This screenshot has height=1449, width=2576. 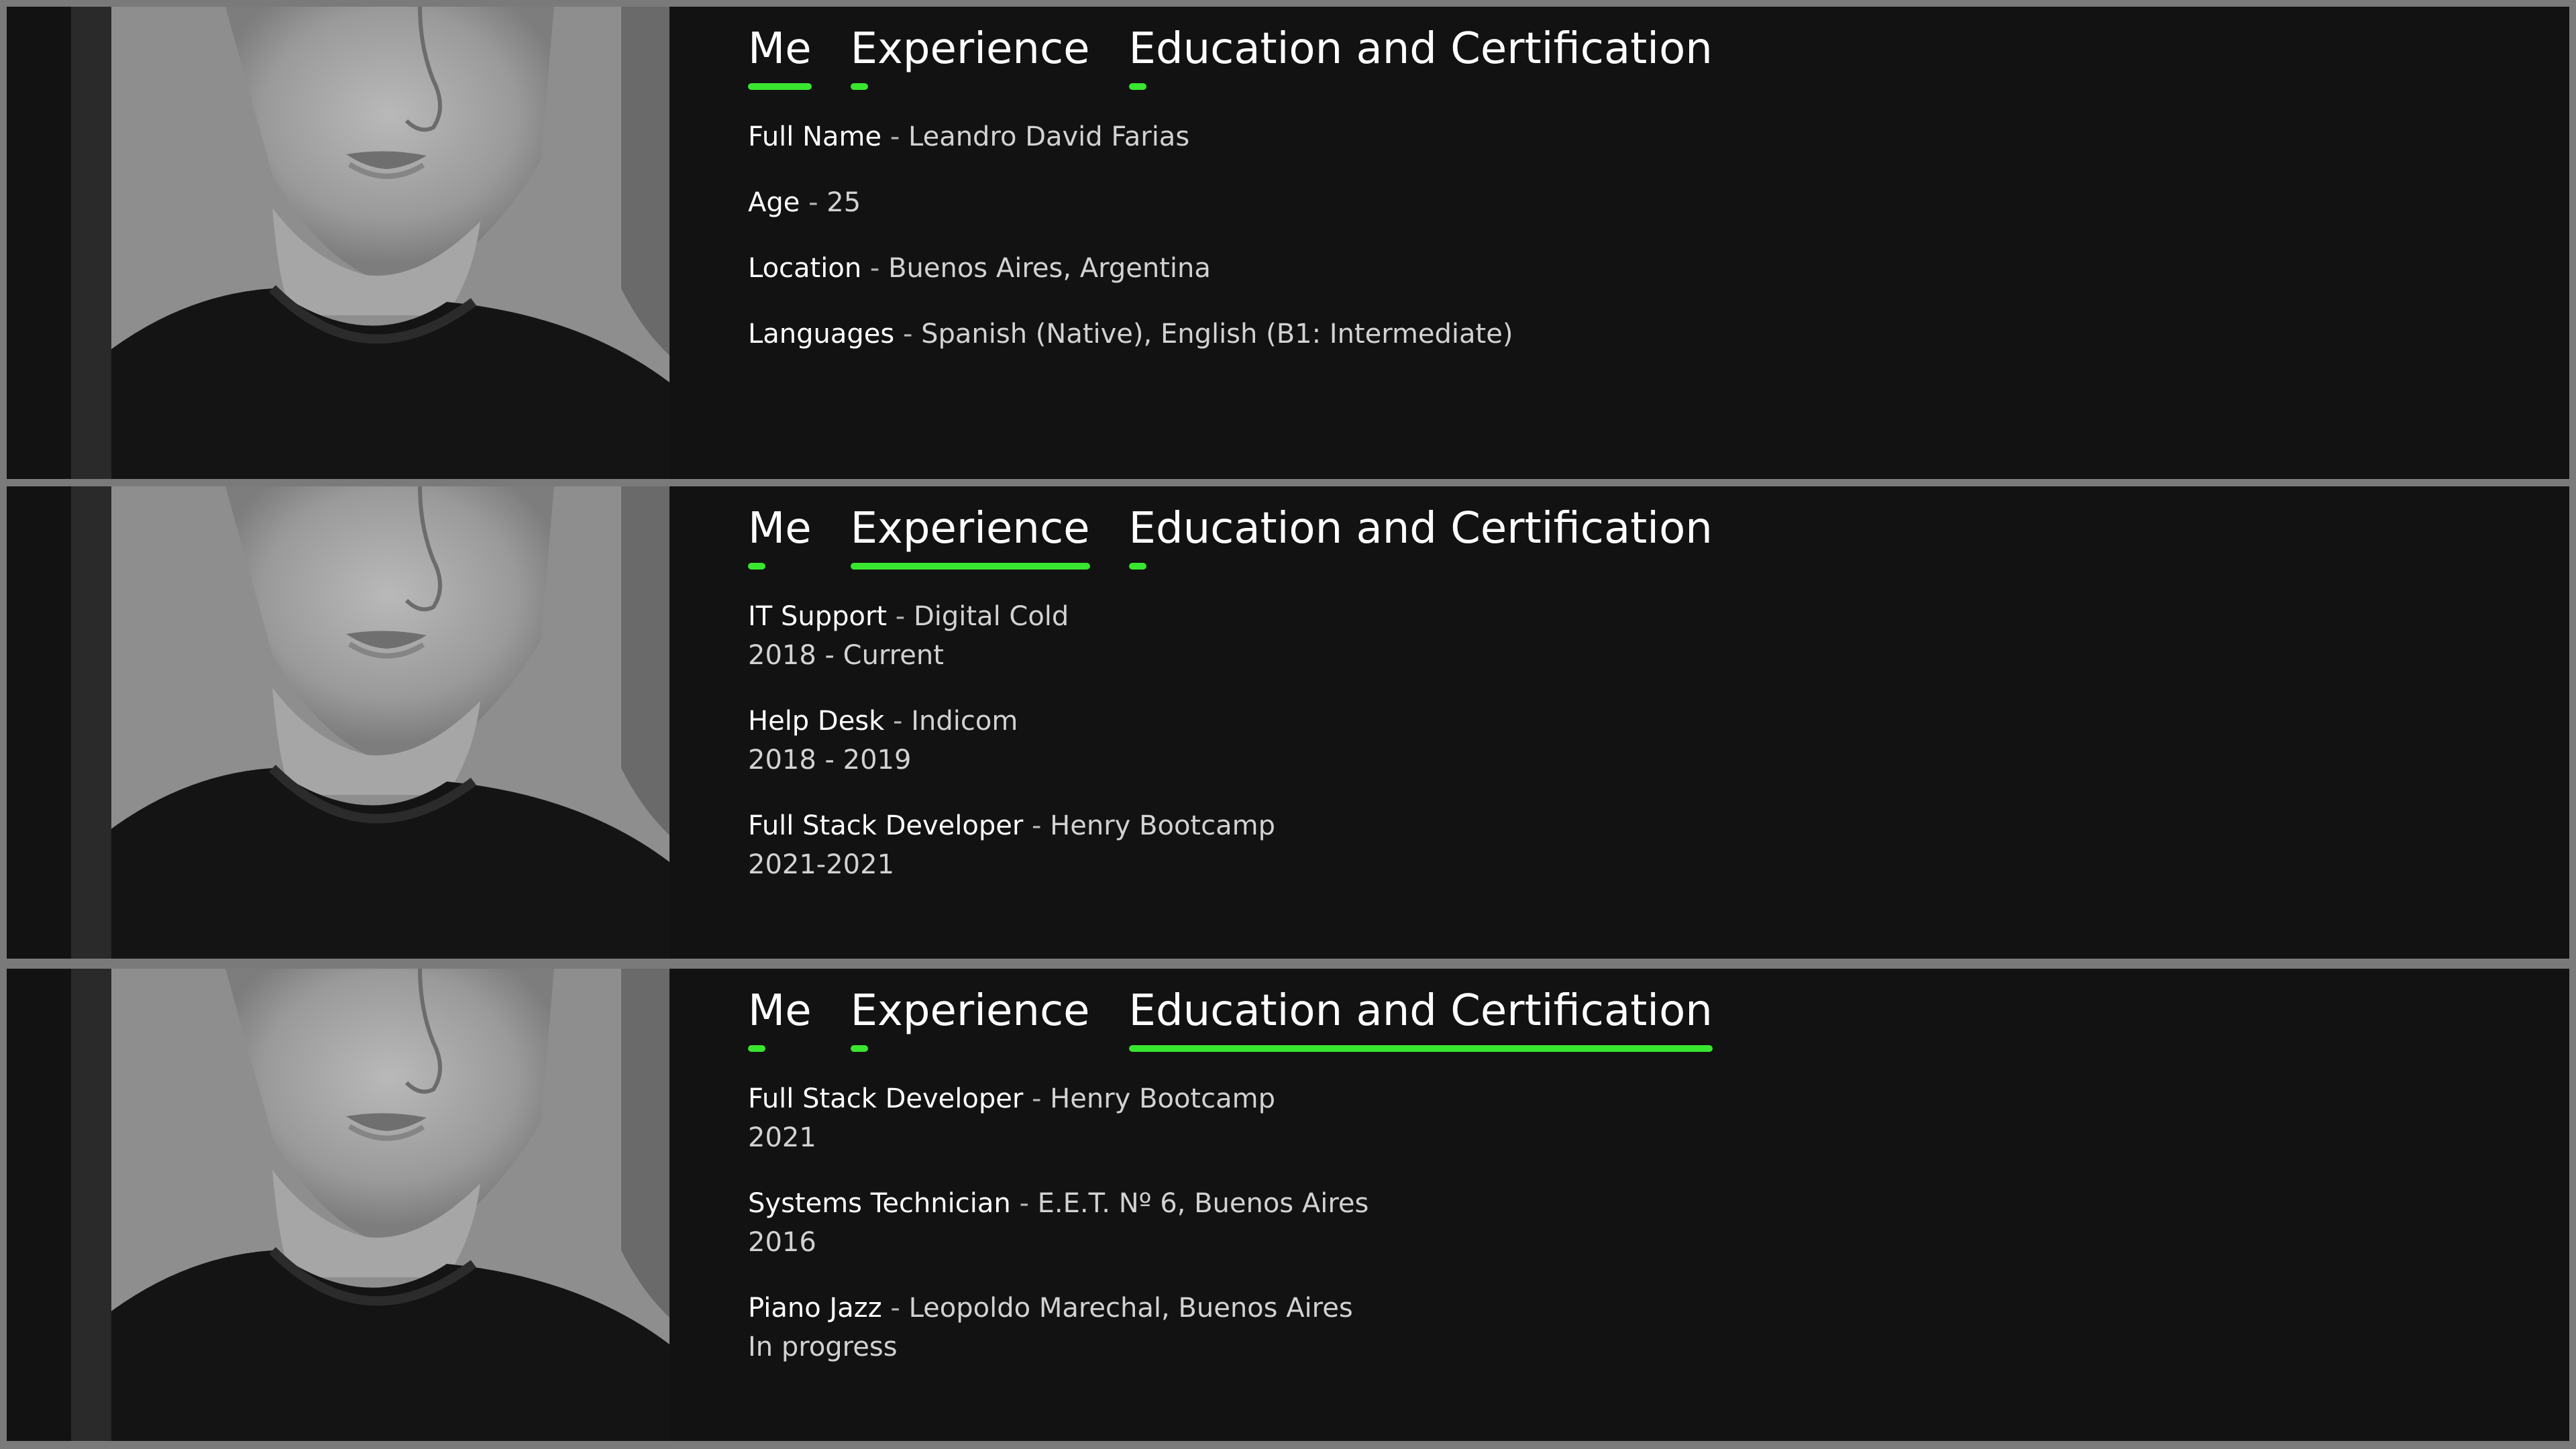 I want to click on institution-name: E.E.T. Nº 6, Buenos Aires, so click(x=1203, y=1203).